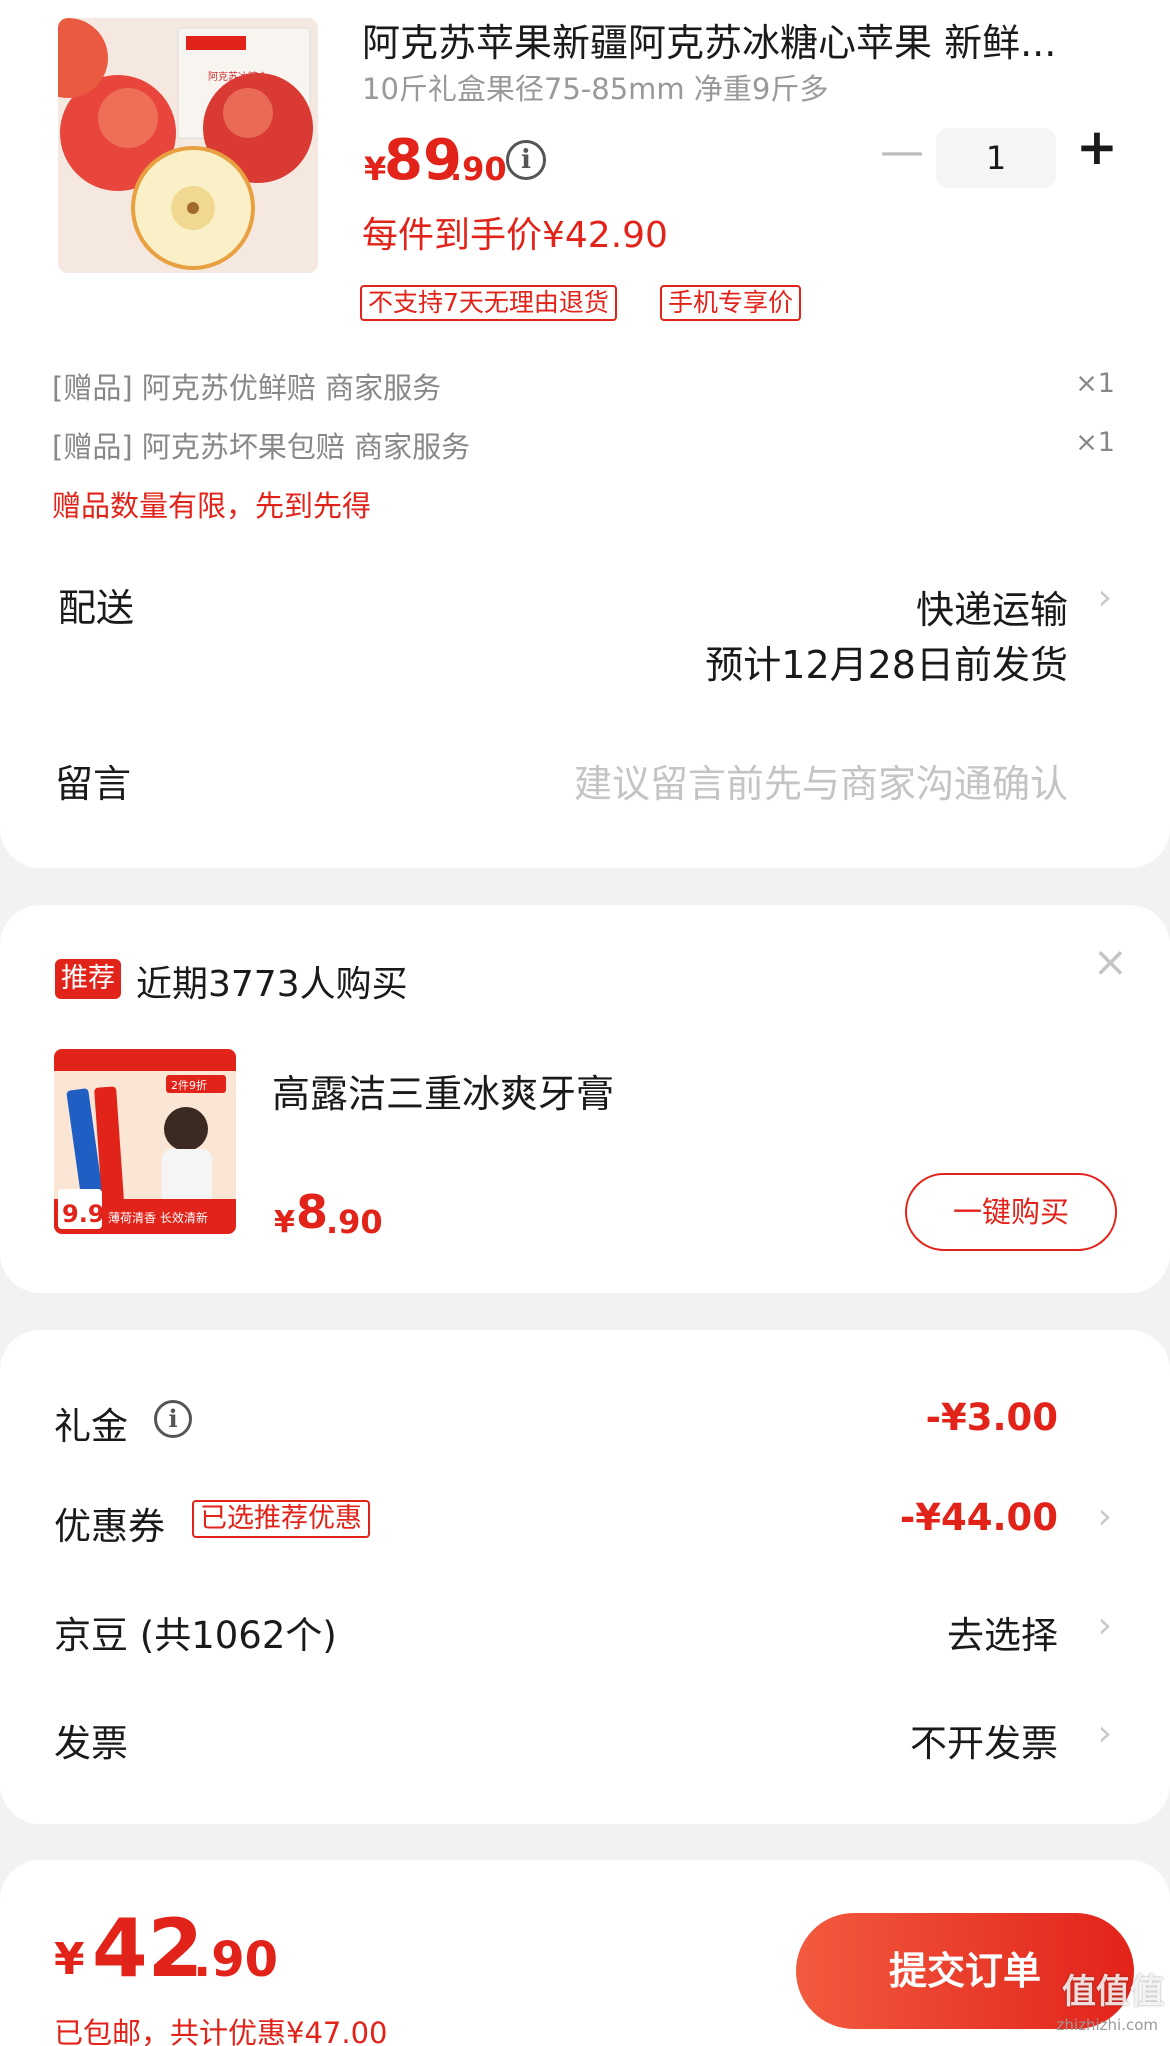 The width and height of the screenshot is (1170, 2046). What do you see at coordinates (236, 1960) in the screenshot?
I see `total-decimal: .90` at bounding box center [236, 1960].